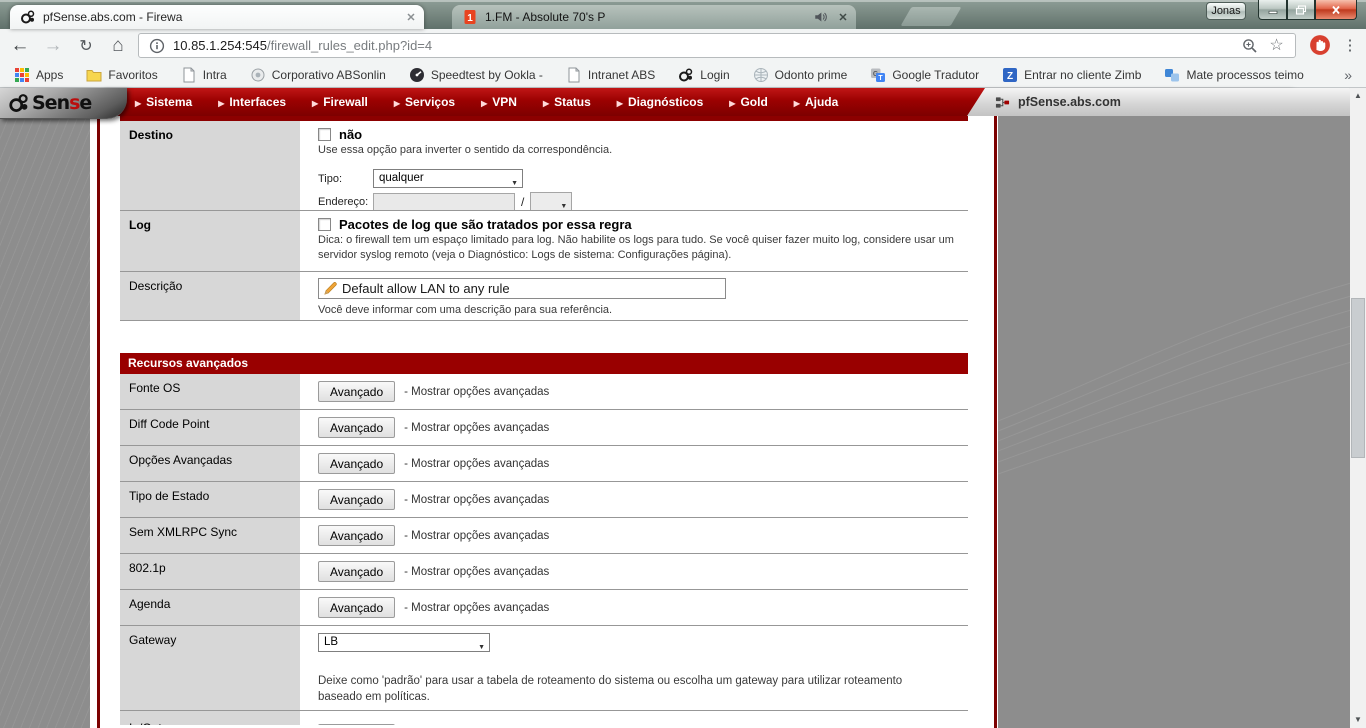 This screenshot has height=728, width=1366. What do you see at coordinates (157, 46) in the screenshot?
I see `info-icon` at bounding box center [157, 46].